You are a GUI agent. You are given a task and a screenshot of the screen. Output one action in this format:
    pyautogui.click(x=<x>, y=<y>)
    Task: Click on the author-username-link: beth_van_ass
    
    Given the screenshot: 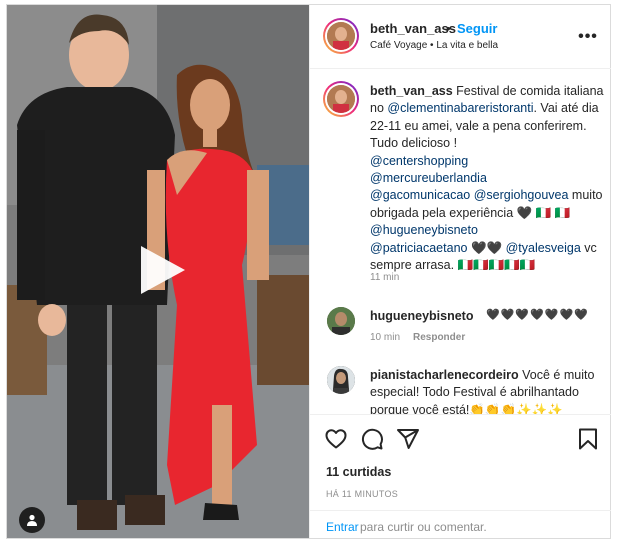 What is the action you would take?
    pyautogui.click(x=413, y=28)
    